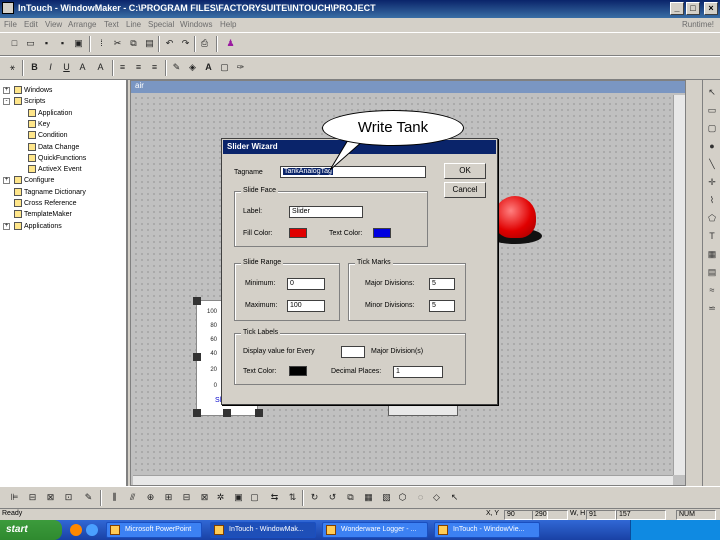 This screenshot has width=720, height=540. What do you see at coordinates (402, 497) in the screenshot?
I see `reshape-icon: ⬡` at bounding box center [402, 497].